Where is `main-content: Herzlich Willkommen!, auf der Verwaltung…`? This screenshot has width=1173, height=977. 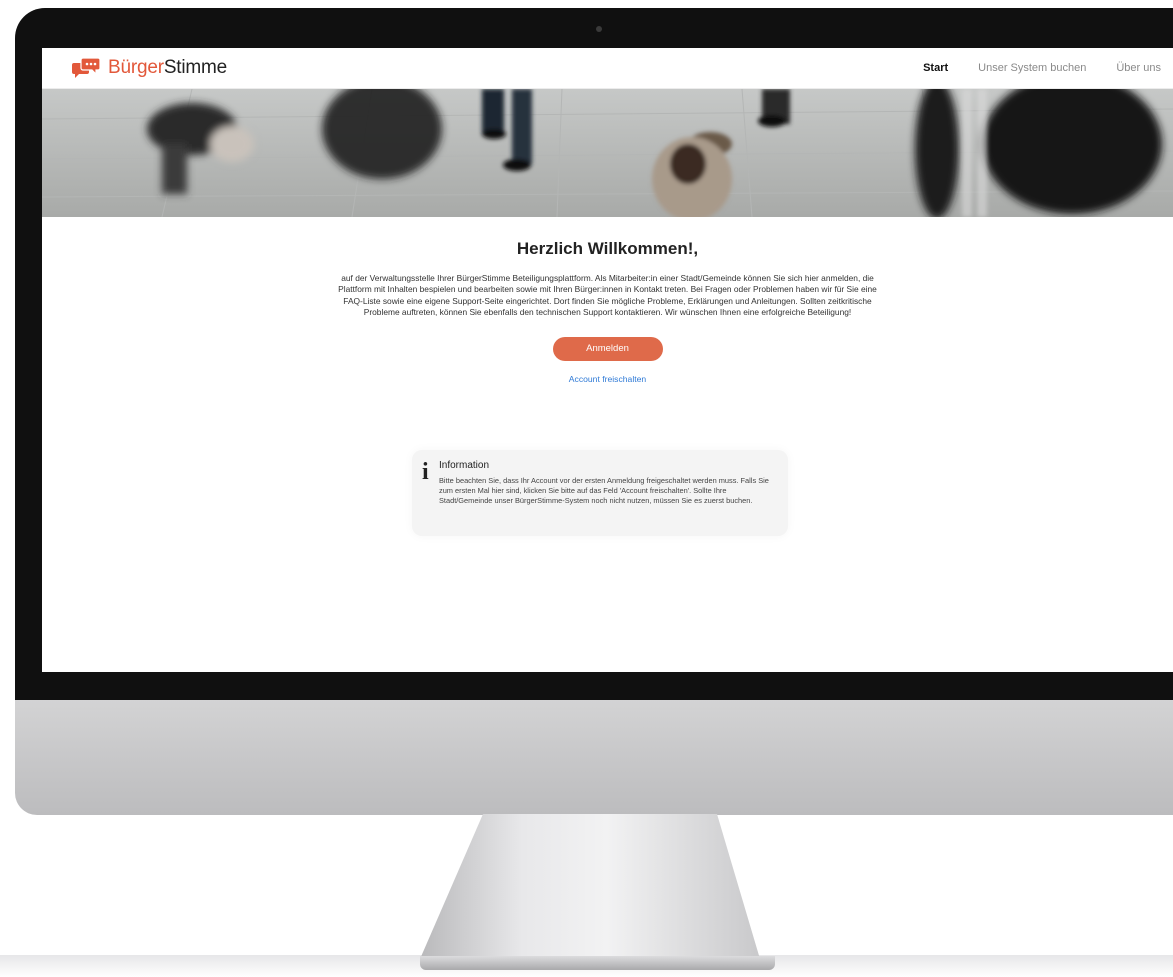 main-content: Herzlich Willkommen!, auf der Verwaltung… is located at coordinates (607, 311).